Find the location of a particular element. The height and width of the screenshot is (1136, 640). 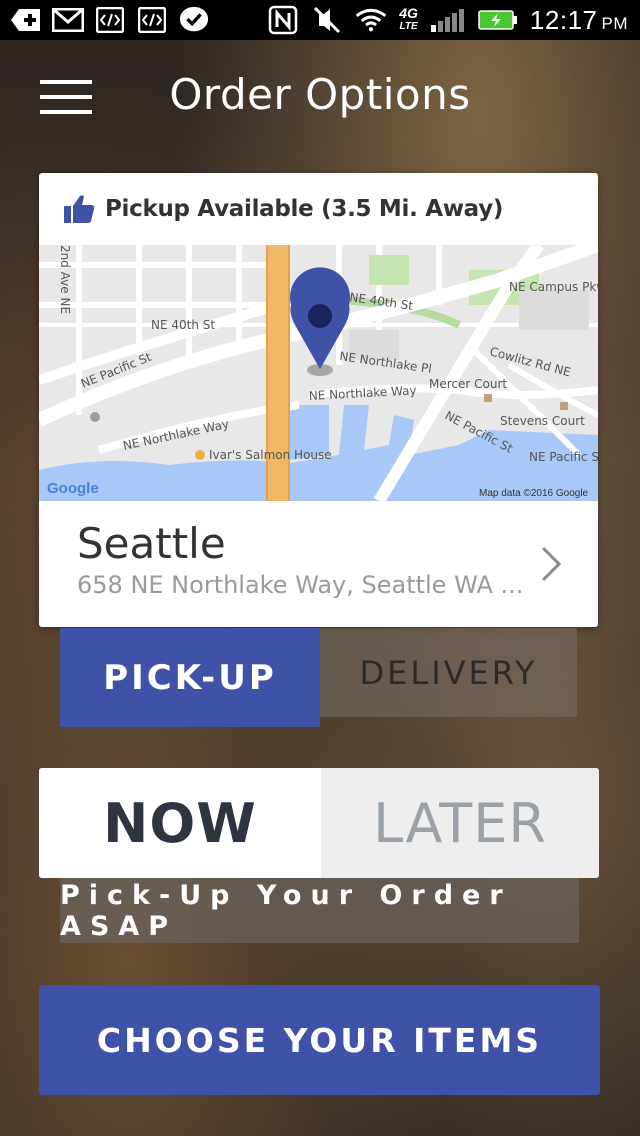

network-label: 4G is located at coordinates (408, 13).